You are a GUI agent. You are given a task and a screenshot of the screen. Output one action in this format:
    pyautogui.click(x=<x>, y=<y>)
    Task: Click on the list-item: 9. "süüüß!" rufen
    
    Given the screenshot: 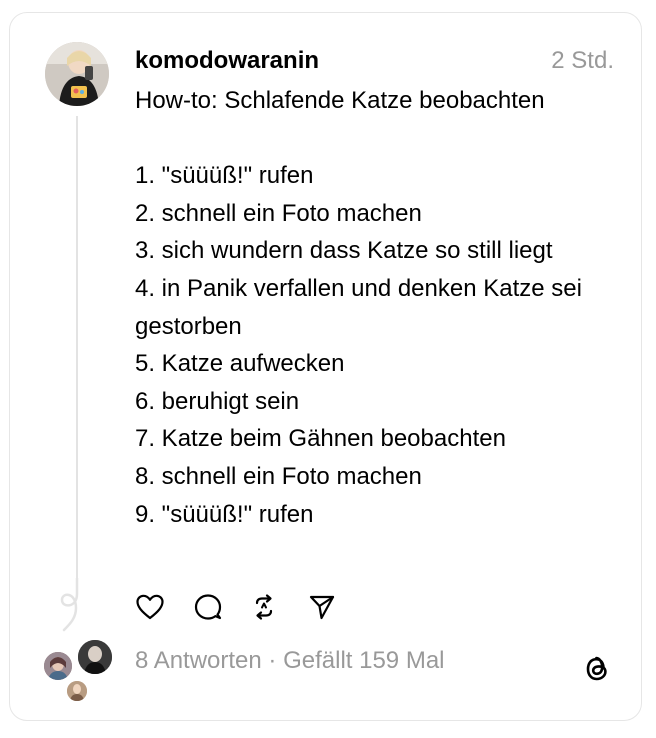 What is the action you would take?
    pyautogui.click(x=224, y=514)
    